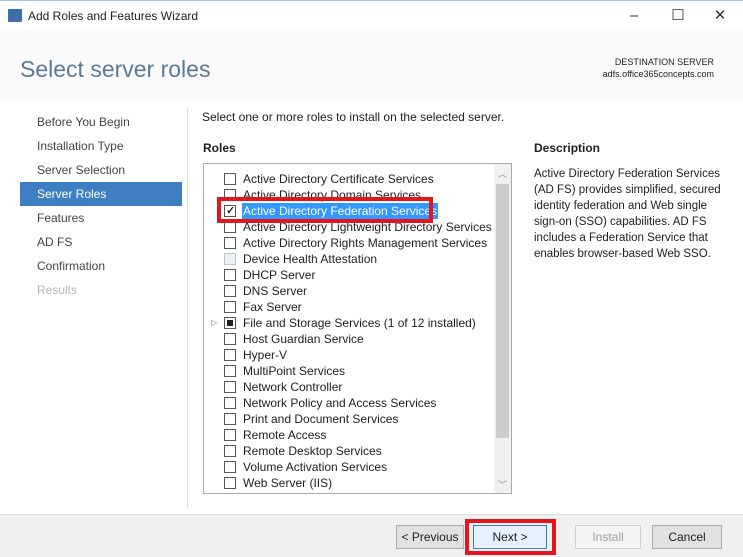 The height and width of the screenshot is (557, 743). Describe the element at coordinates (279, 275) in the screenshot. I see `role-label: DHCP Server` at that location.